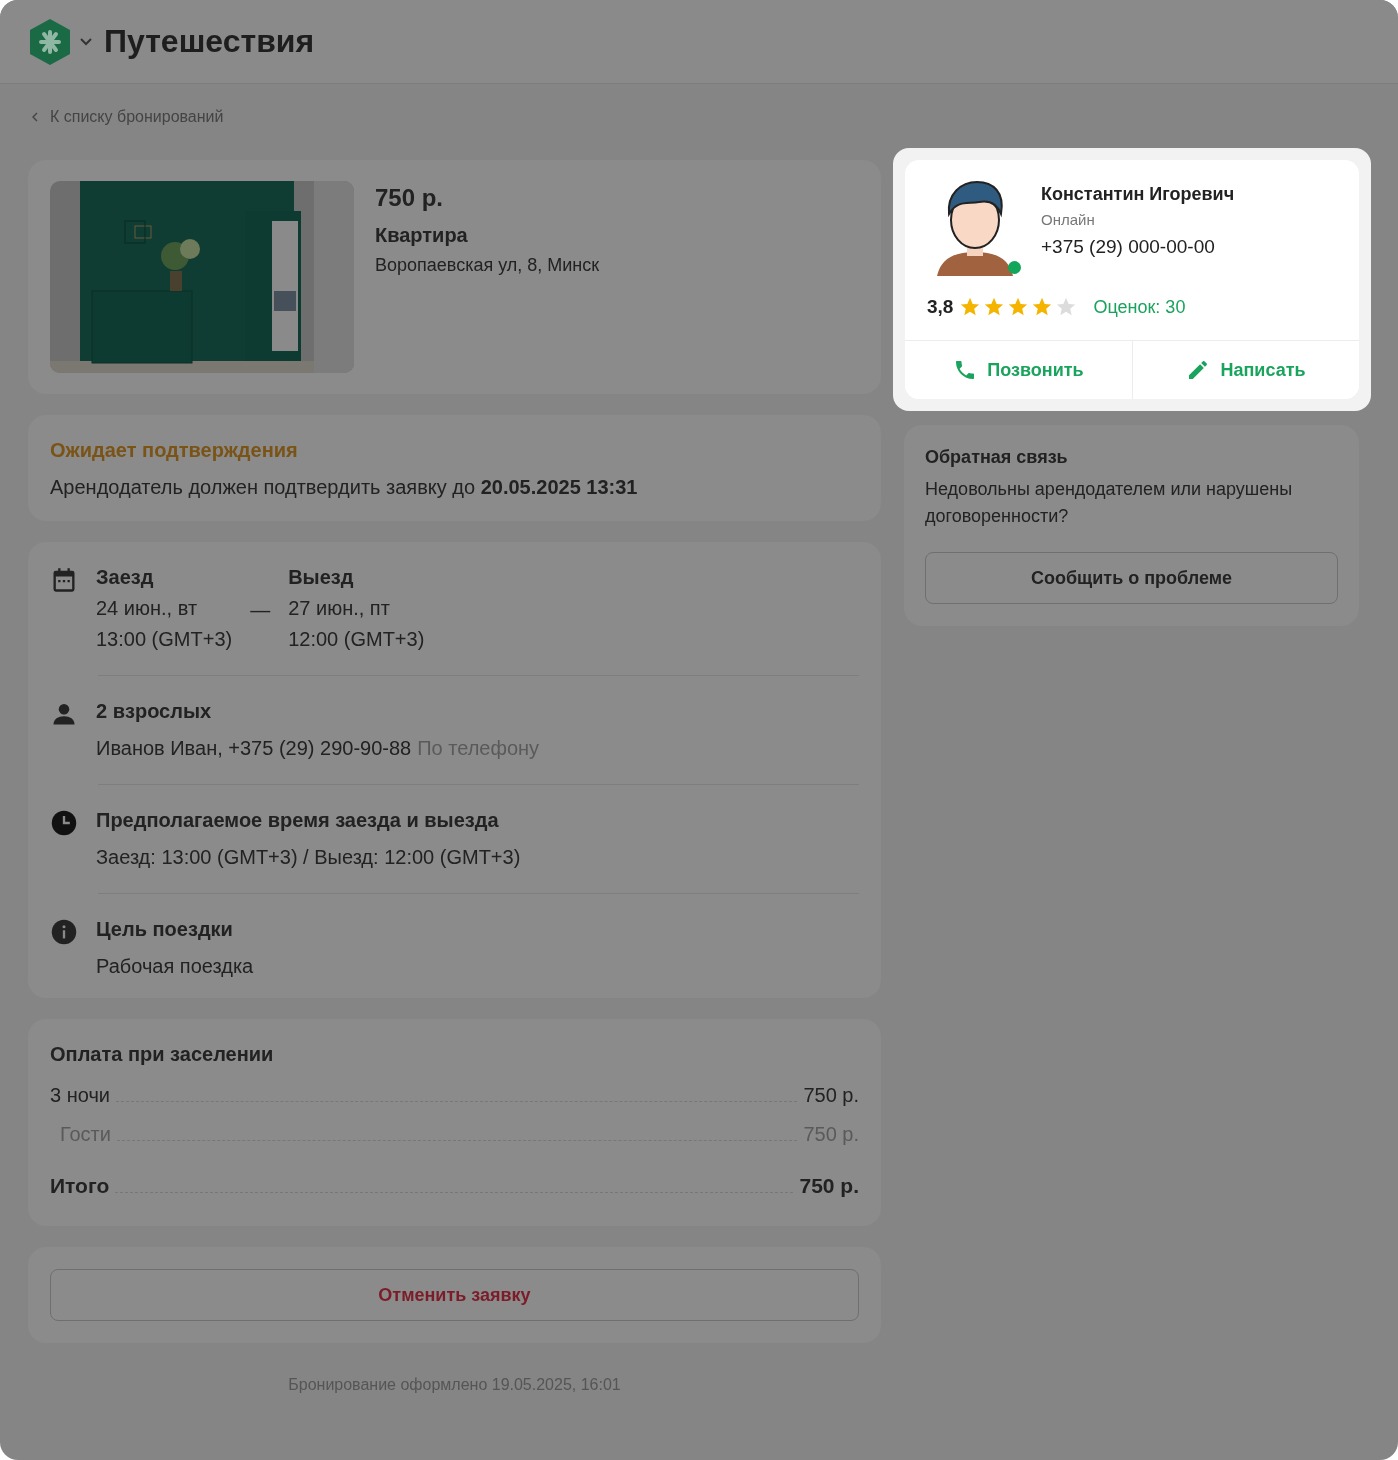 The height and width of the screenshot is (1460, 1398). What do you see at coordinates (50, 41) in the screenshot?
I see `logo-icon` at bounding box center [50, 41].